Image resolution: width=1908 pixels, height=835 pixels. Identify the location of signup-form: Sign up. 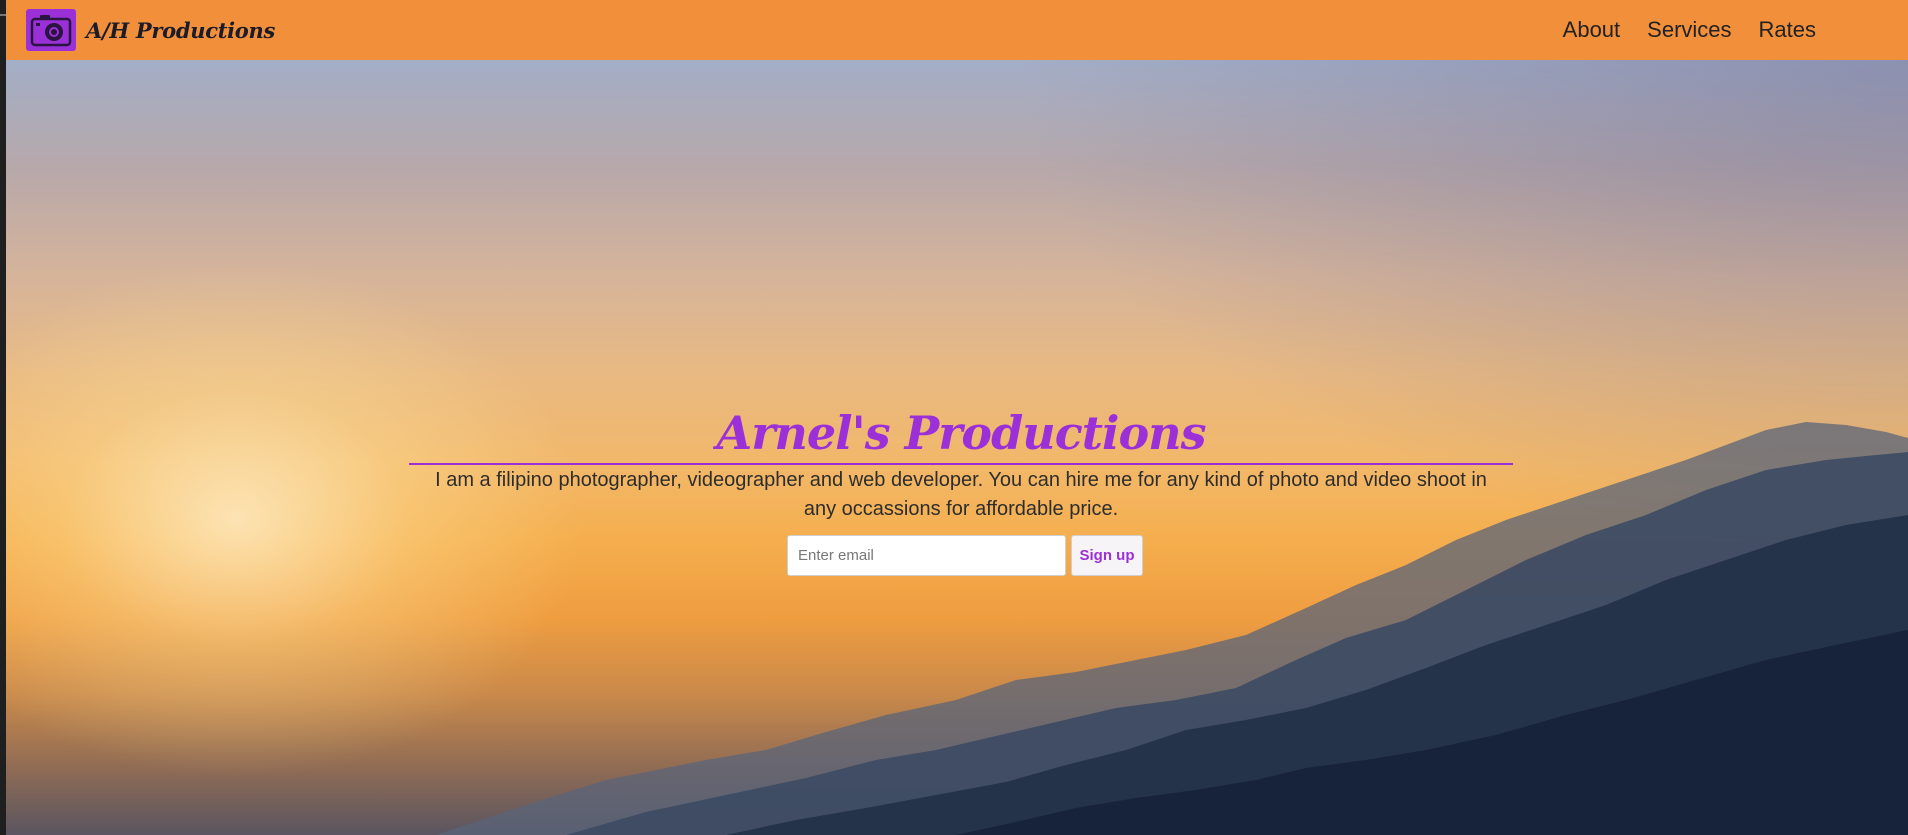
(965, 555).